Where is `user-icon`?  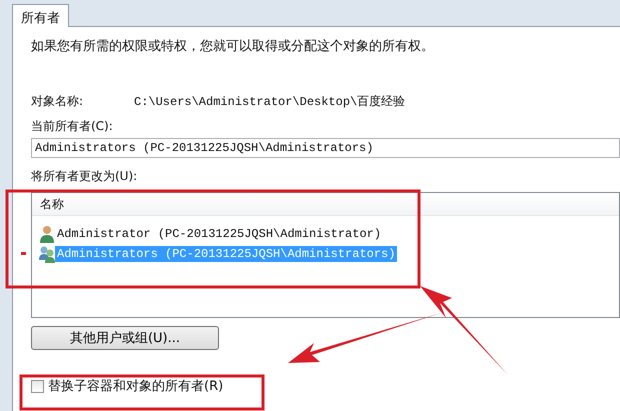
user-icon is located at coordinates (47, 234).